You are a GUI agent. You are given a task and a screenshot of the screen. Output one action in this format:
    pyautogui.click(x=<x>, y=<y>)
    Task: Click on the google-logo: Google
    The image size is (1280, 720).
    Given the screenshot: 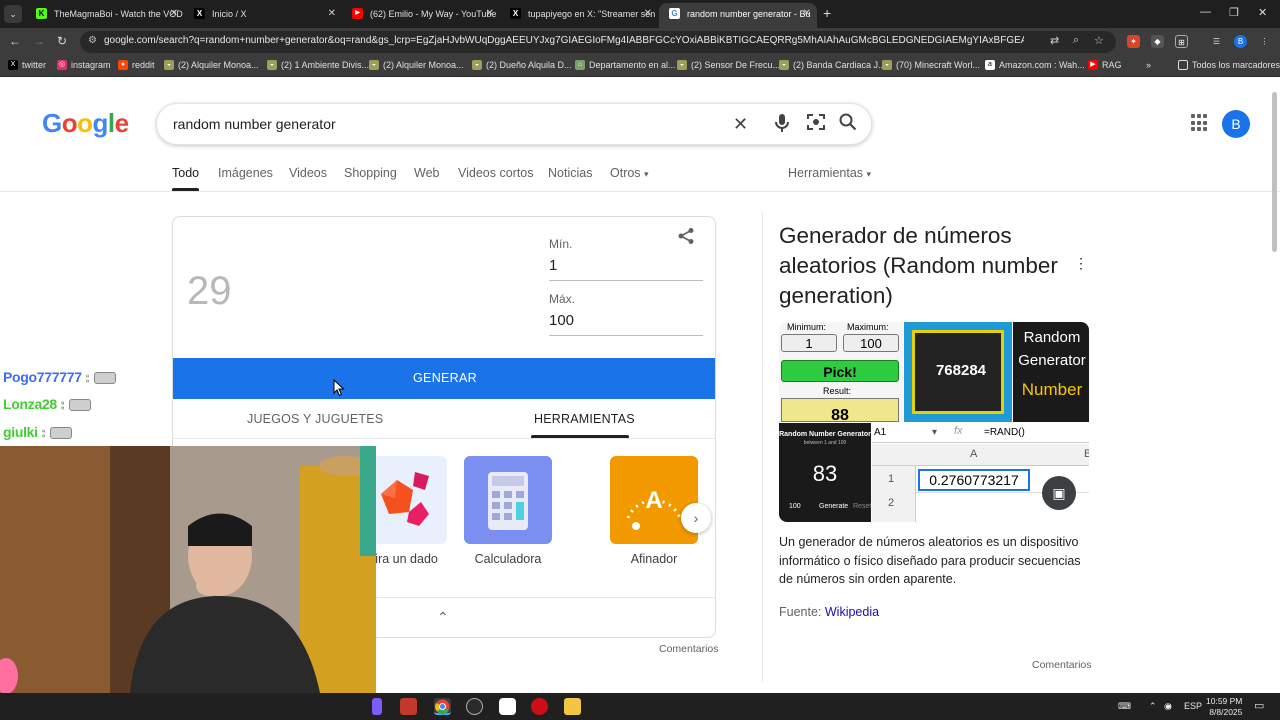 What is the action you would take?
    pyautogui.click(x=85, y=123)
    